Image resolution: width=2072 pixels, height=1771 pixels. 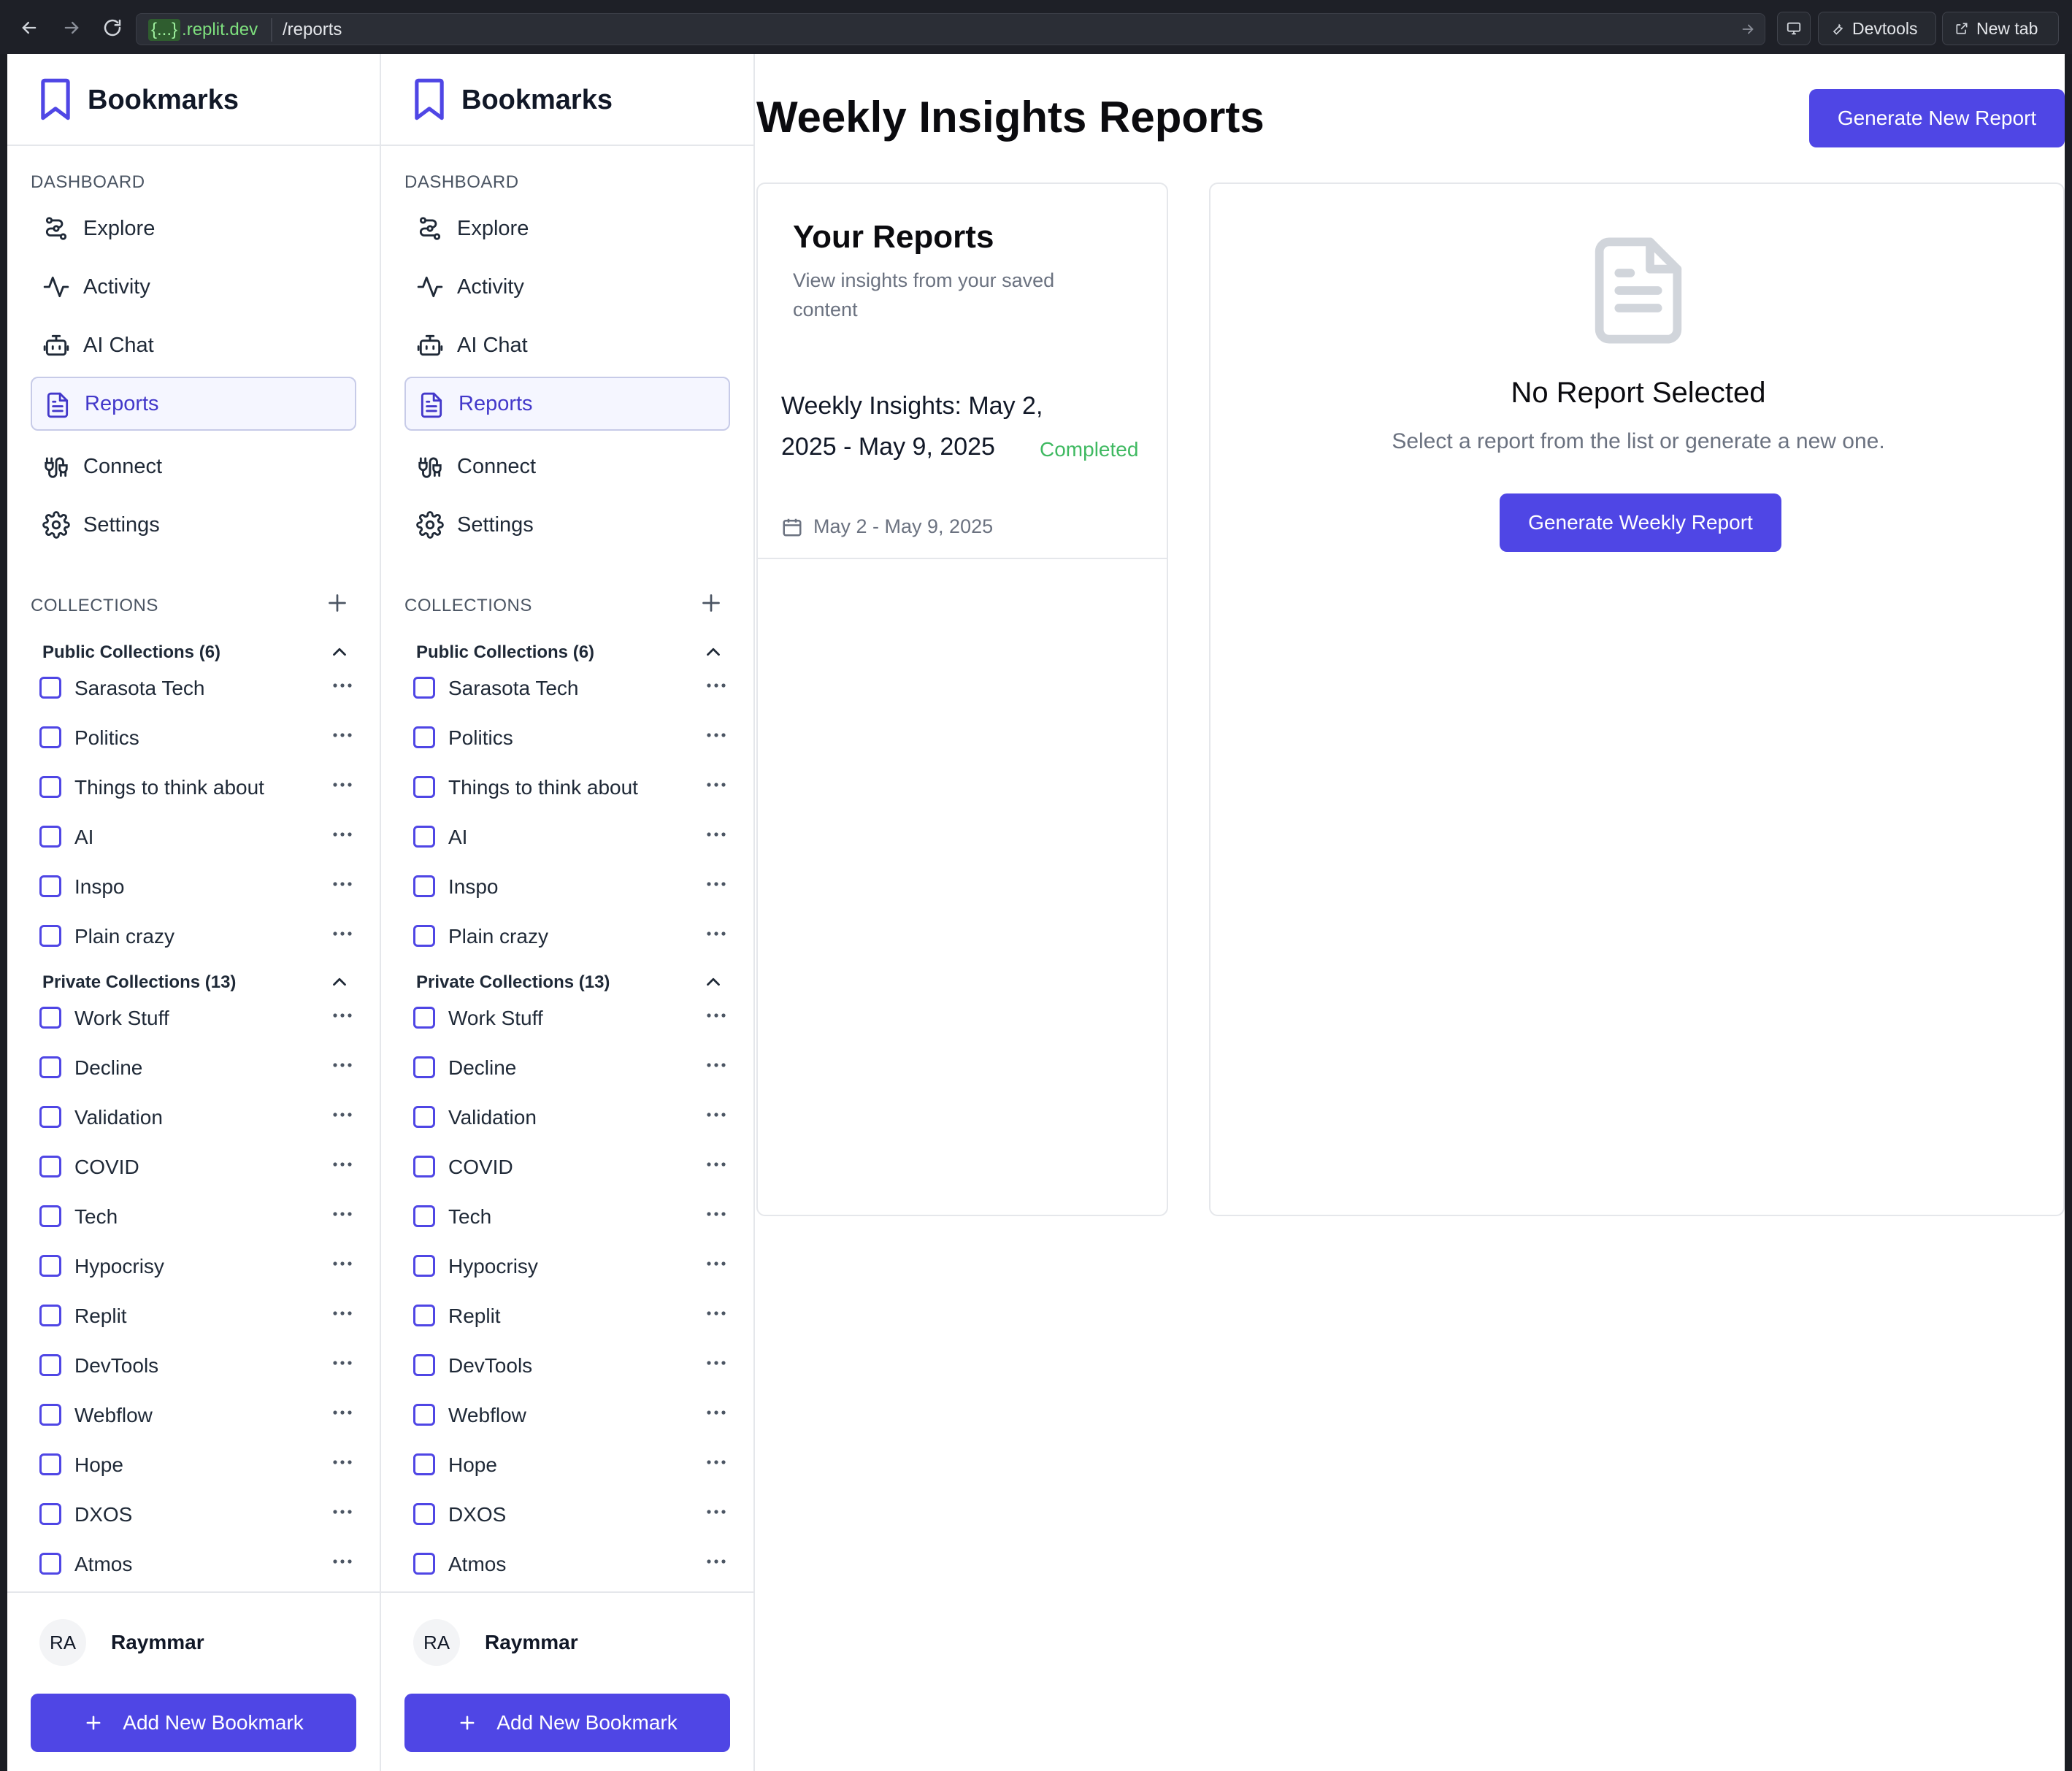 I want to click on sidebar-item-activity: Activity, so click(x=567, y=287).